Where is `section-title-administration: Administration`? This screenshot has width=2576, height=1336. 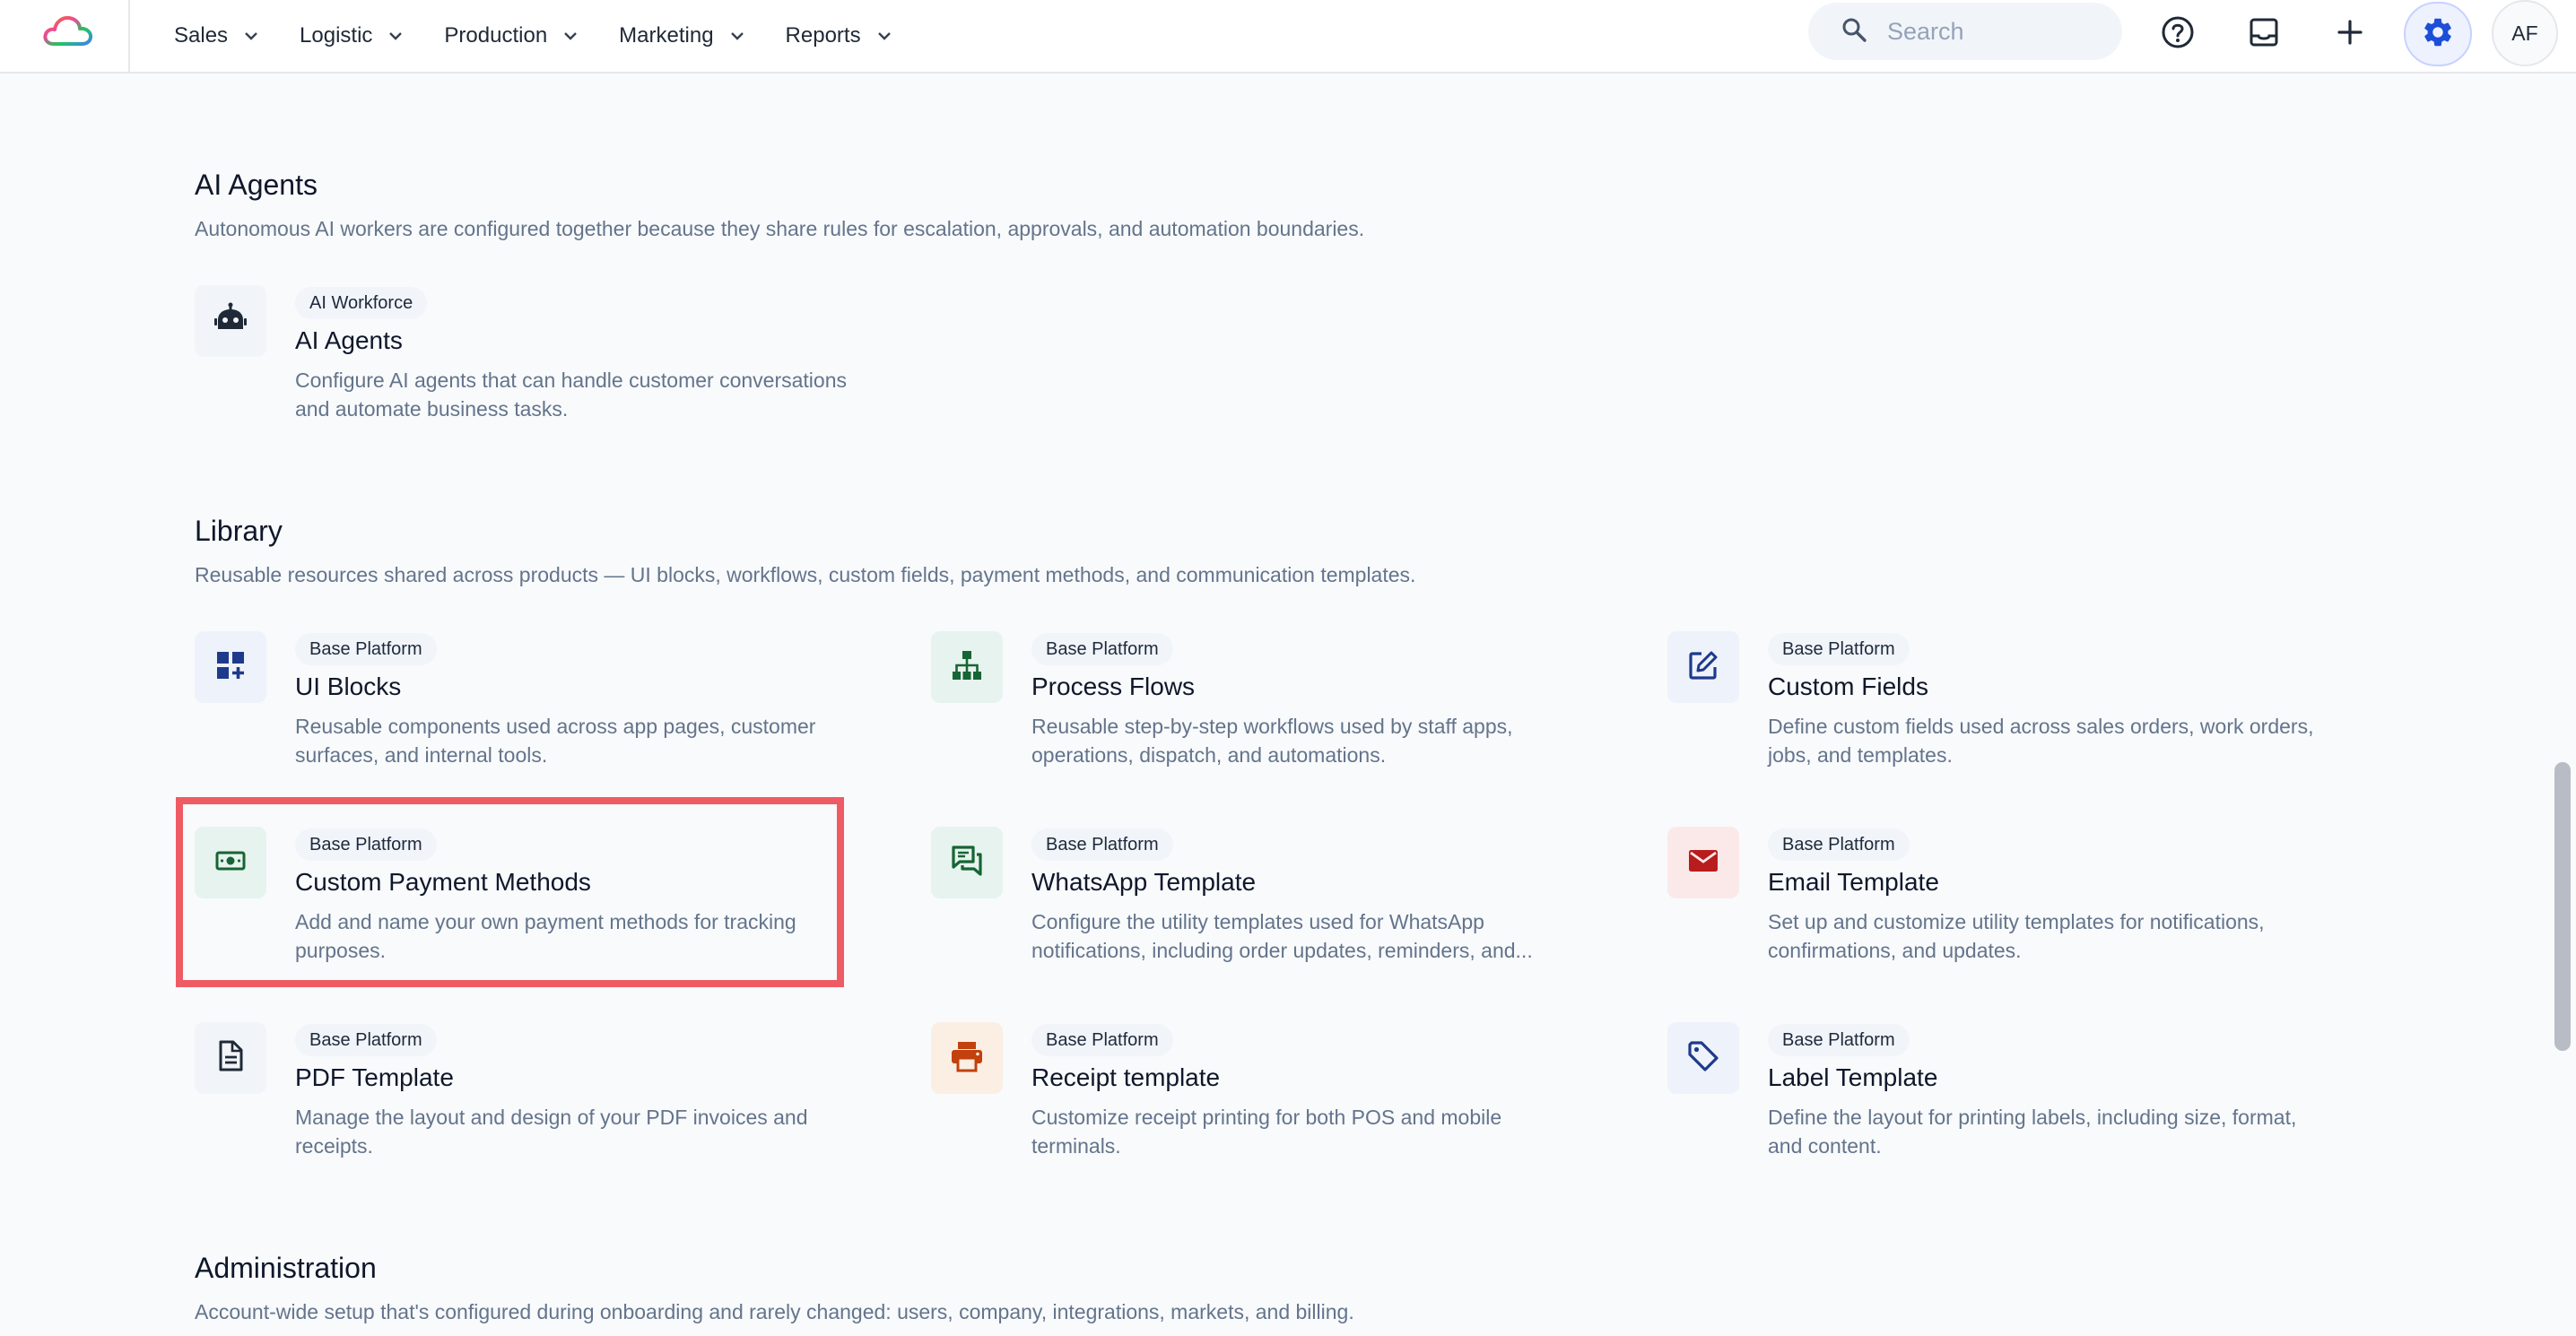
section-title-administration: Administration is located at coordinates (286, 1268).